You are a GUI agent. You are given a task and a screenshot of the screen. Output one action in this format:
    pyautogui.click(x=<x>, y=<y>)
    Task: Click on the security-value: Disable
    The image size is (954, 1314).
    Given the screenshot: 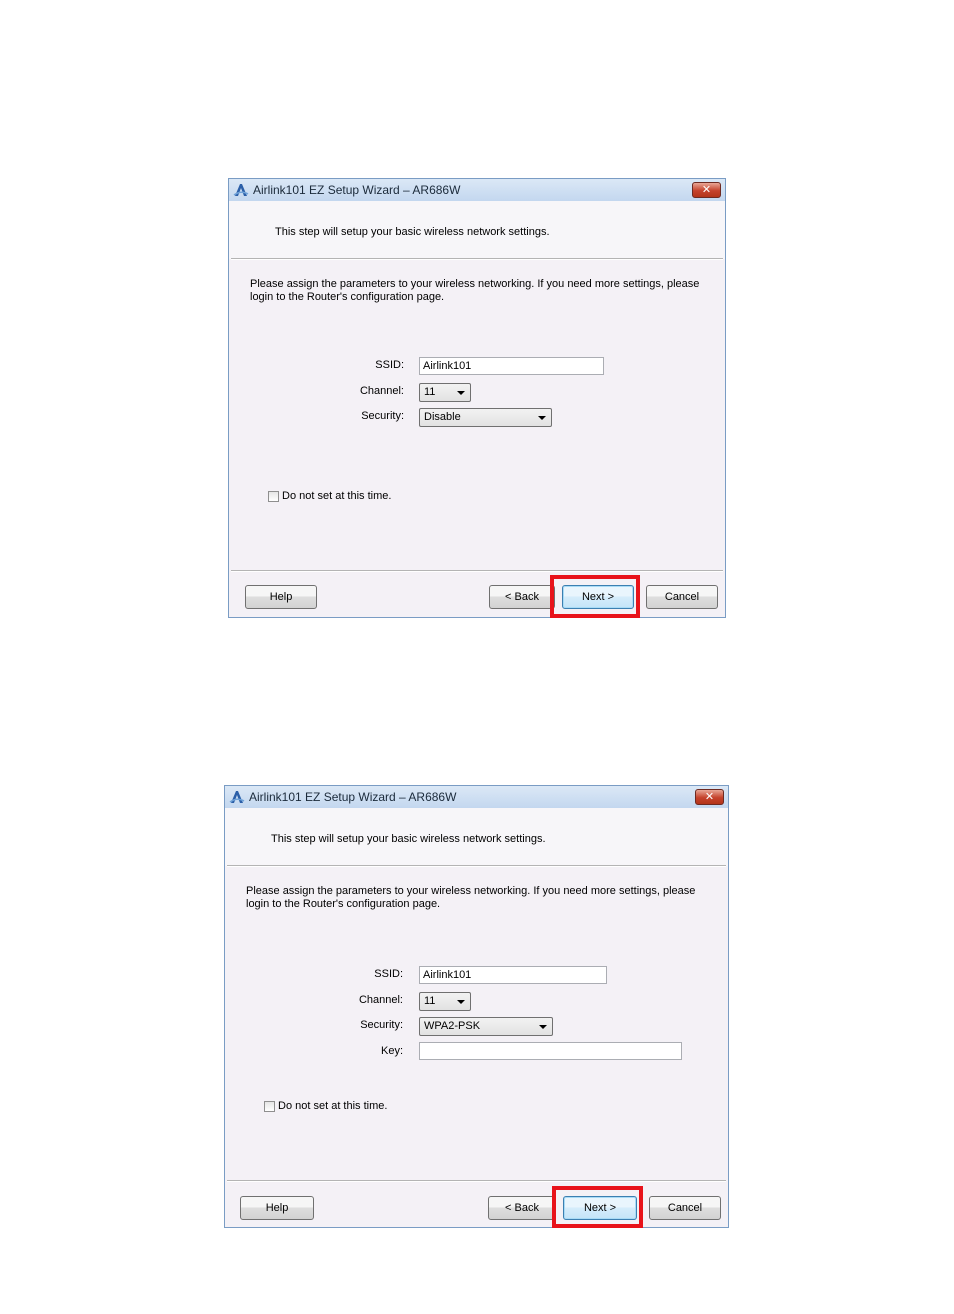 What is the action you would take?
    pyautogui.click(x=442, y=417)
    